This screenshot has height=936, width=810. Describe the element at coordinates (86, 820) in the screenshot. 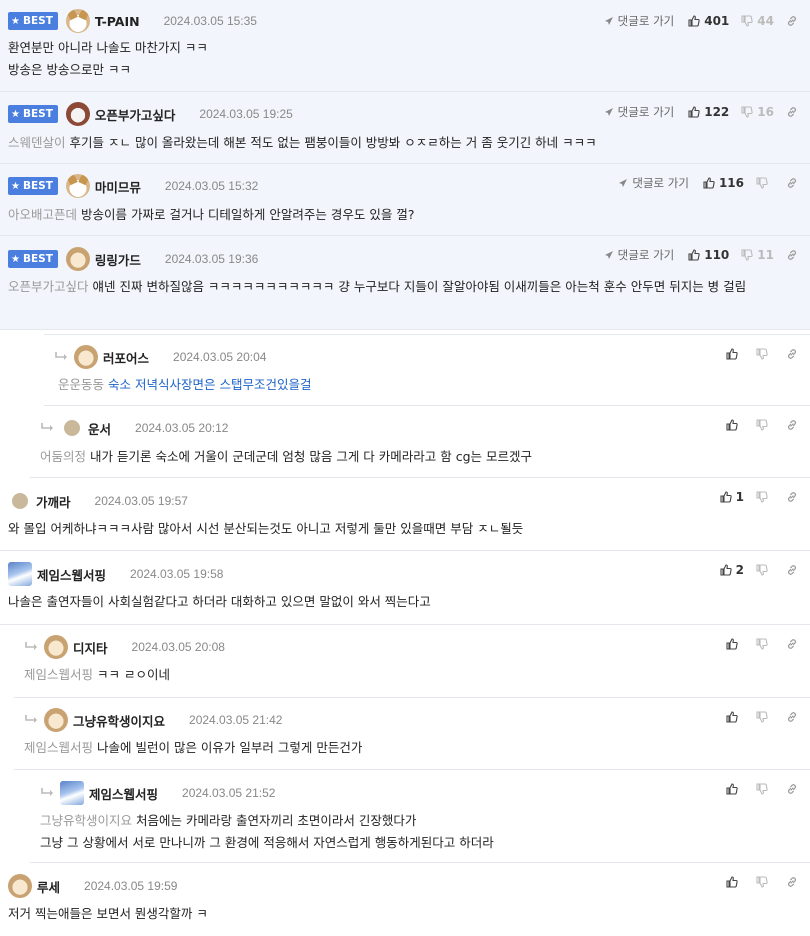

I see `mention-nickname: 그냥유학생이지요` at that location.